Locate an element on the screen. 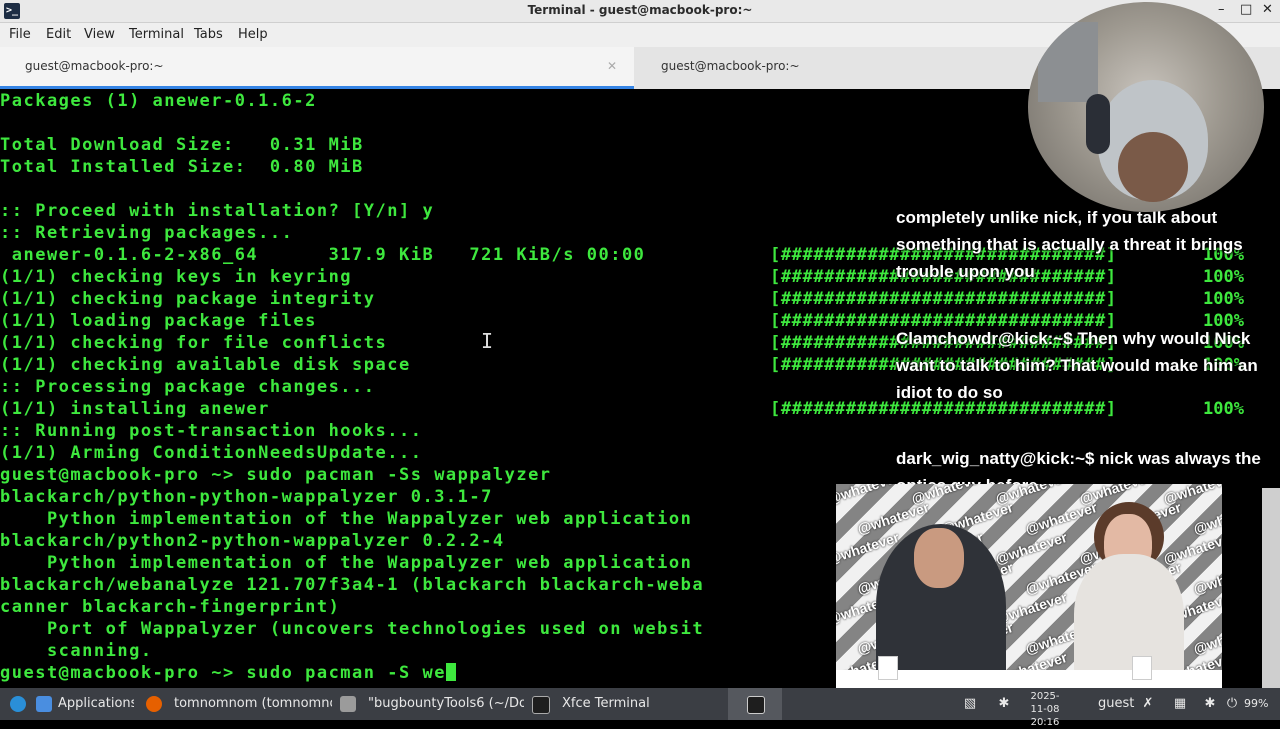 This screenshot has height=729, width=1280. menu-edit: Edit is located at coordinates (58, 34).